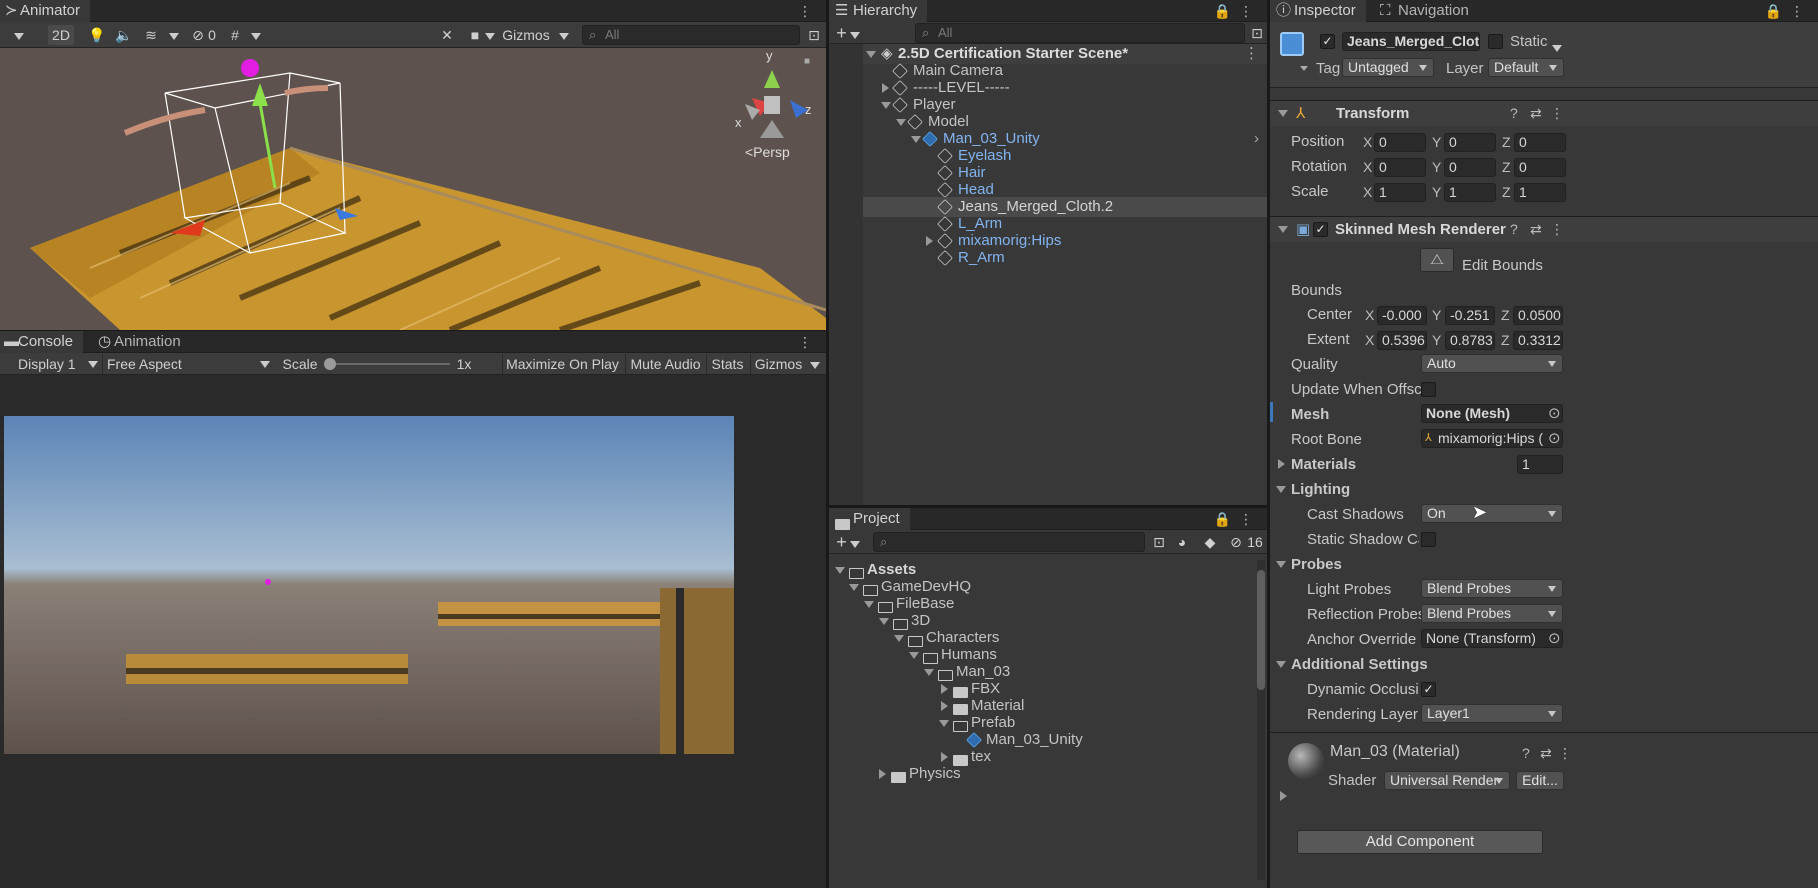  Describe the element at coordinates (1492, 638) in the screenshot. I see `anchor-override-field: None (Transform)` at that location.